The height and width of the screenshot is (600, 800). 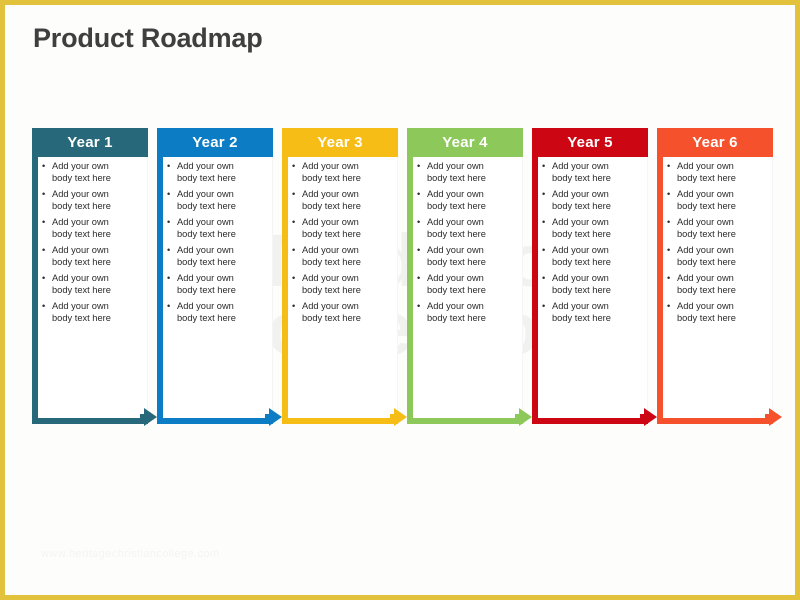 What do you see at coordinates (465, 142) in the screenshot?
I see `roadmap-column-header: Year 4` at bounding box center [465, 142].